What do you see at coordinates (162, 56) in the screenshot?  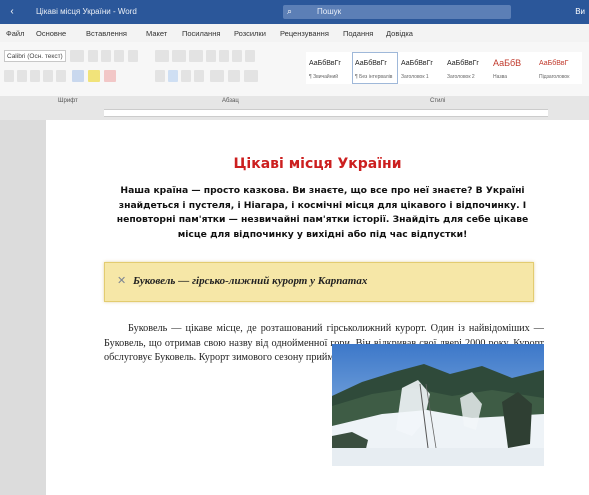 I see `bullets-icon` at bounding box center [162, 56].